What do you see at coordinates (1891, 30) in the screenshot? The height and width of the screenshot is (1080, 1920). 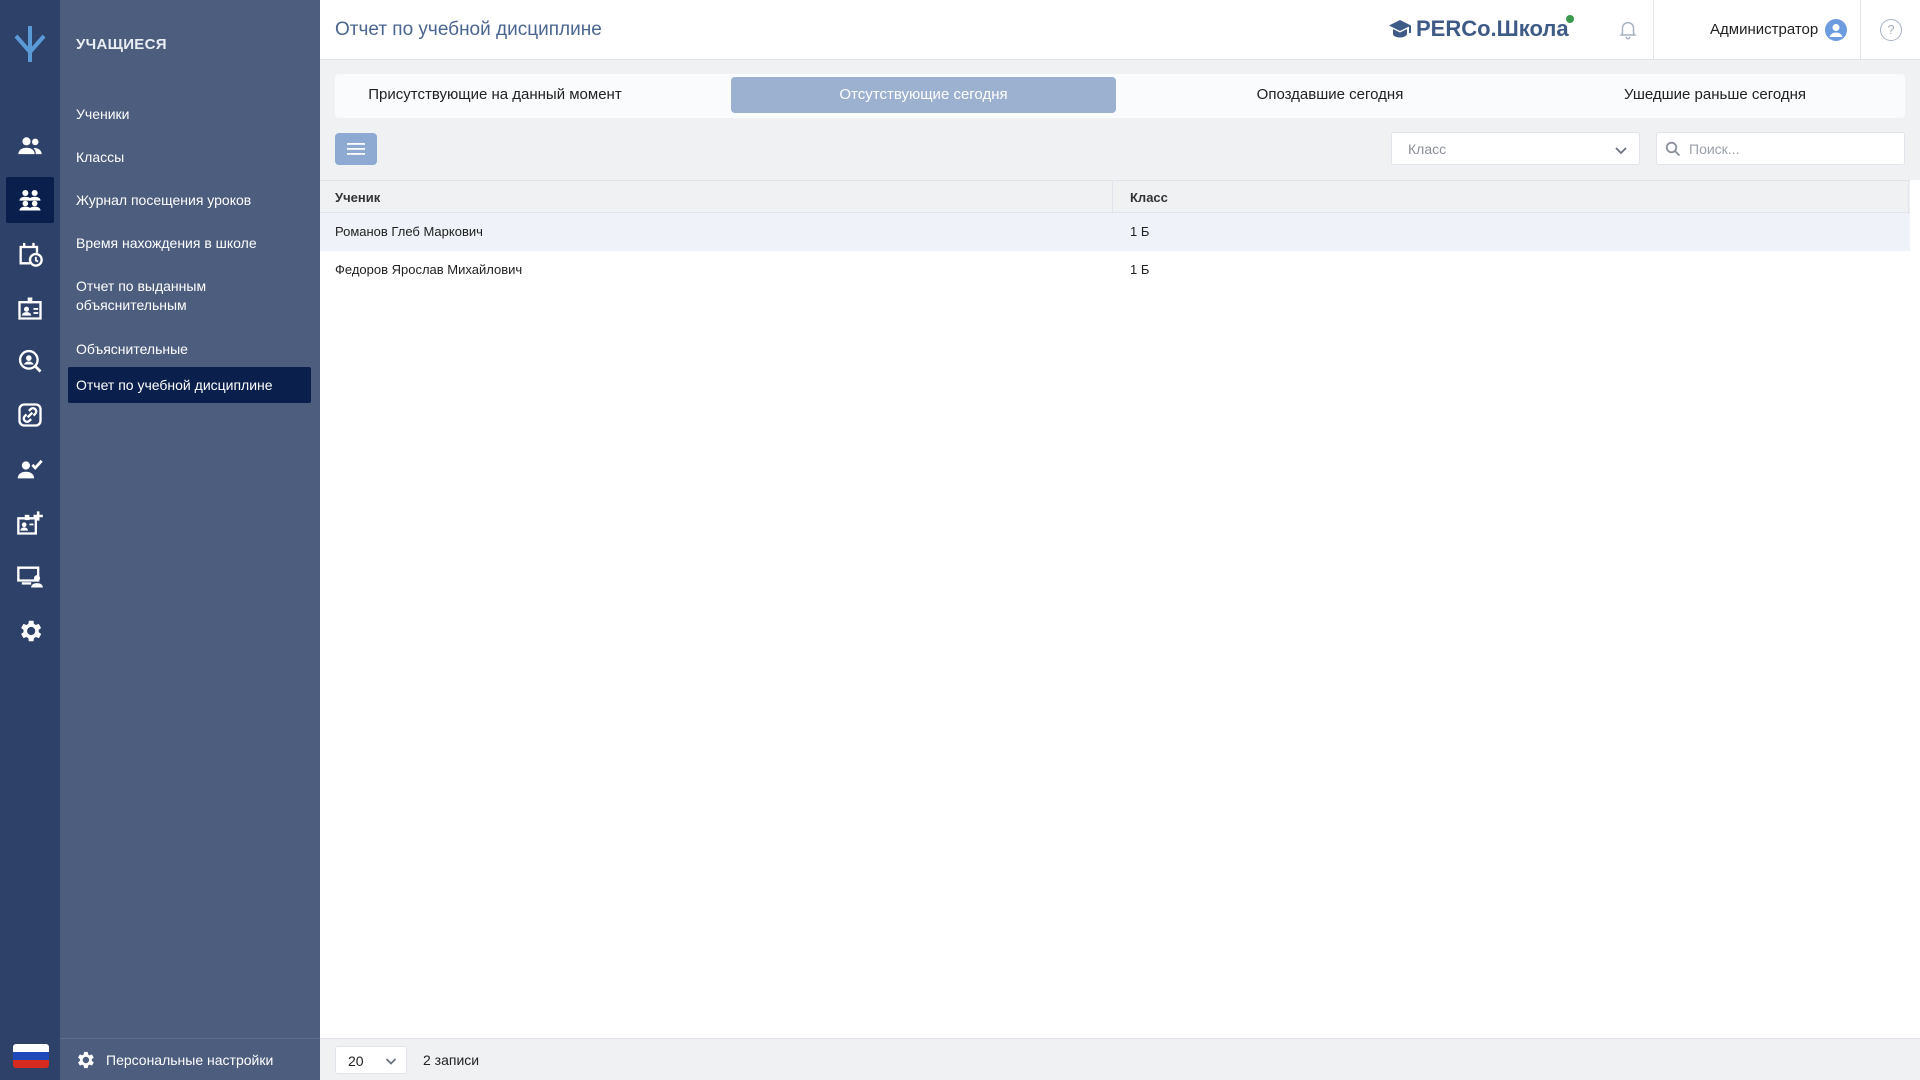 I see `help-icon: ?` at bounding box center [1891, 30].